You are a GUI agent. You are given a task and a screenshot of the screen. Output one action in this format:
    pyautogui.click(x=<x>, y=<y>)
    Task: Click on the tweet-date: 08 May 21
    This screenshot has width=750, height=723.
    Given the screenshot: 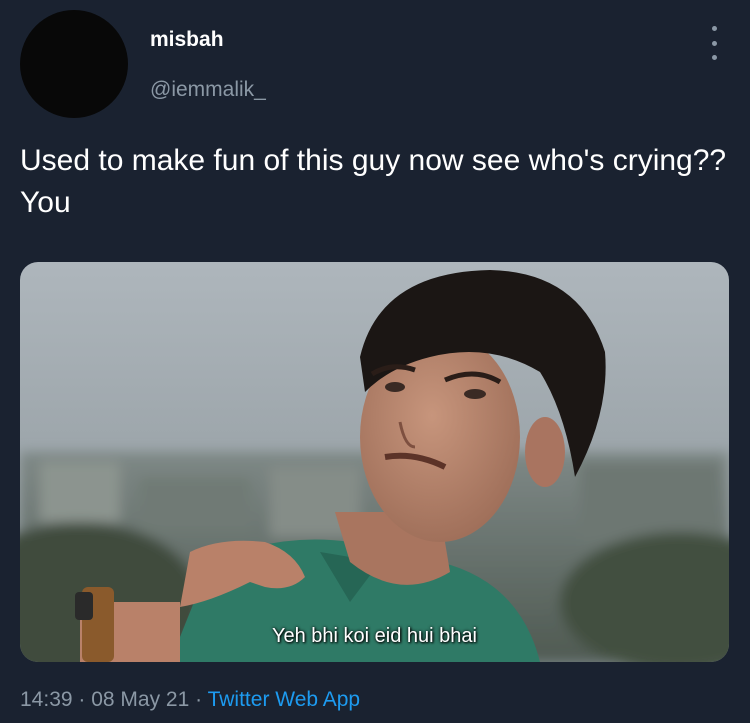 What is the action you would take?
    pyautogui.click(x=140, y=699)
    